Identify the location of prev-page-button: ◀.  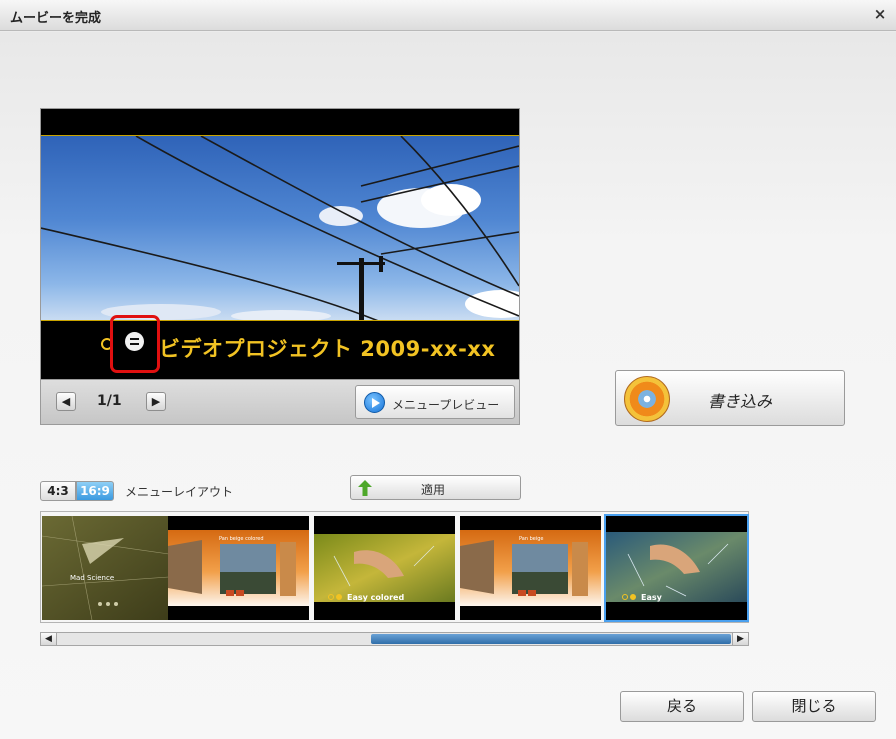
(66, 401).